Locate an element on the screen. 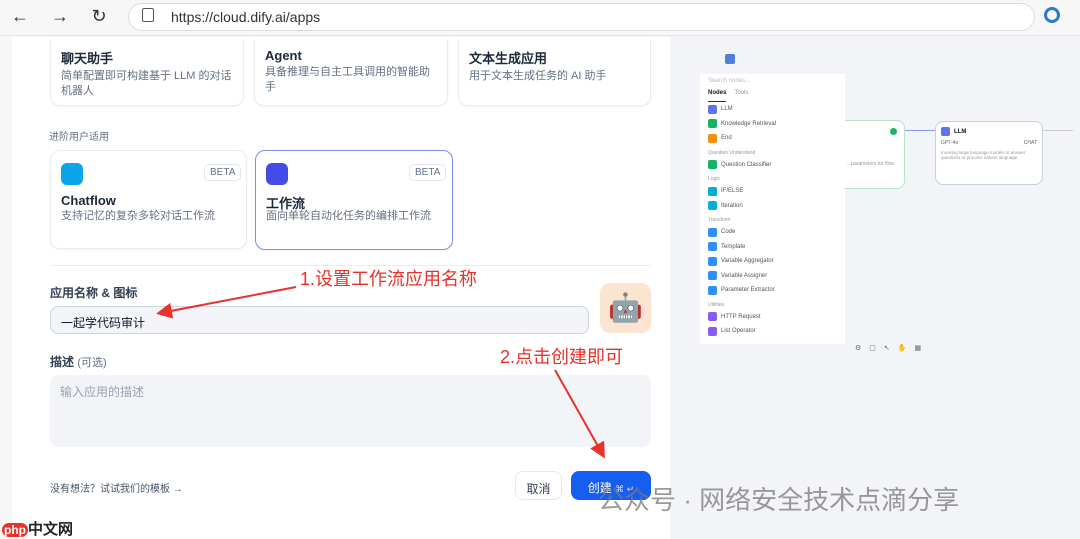  php-logo: php 中文网 is located at coordinates (38, 529).